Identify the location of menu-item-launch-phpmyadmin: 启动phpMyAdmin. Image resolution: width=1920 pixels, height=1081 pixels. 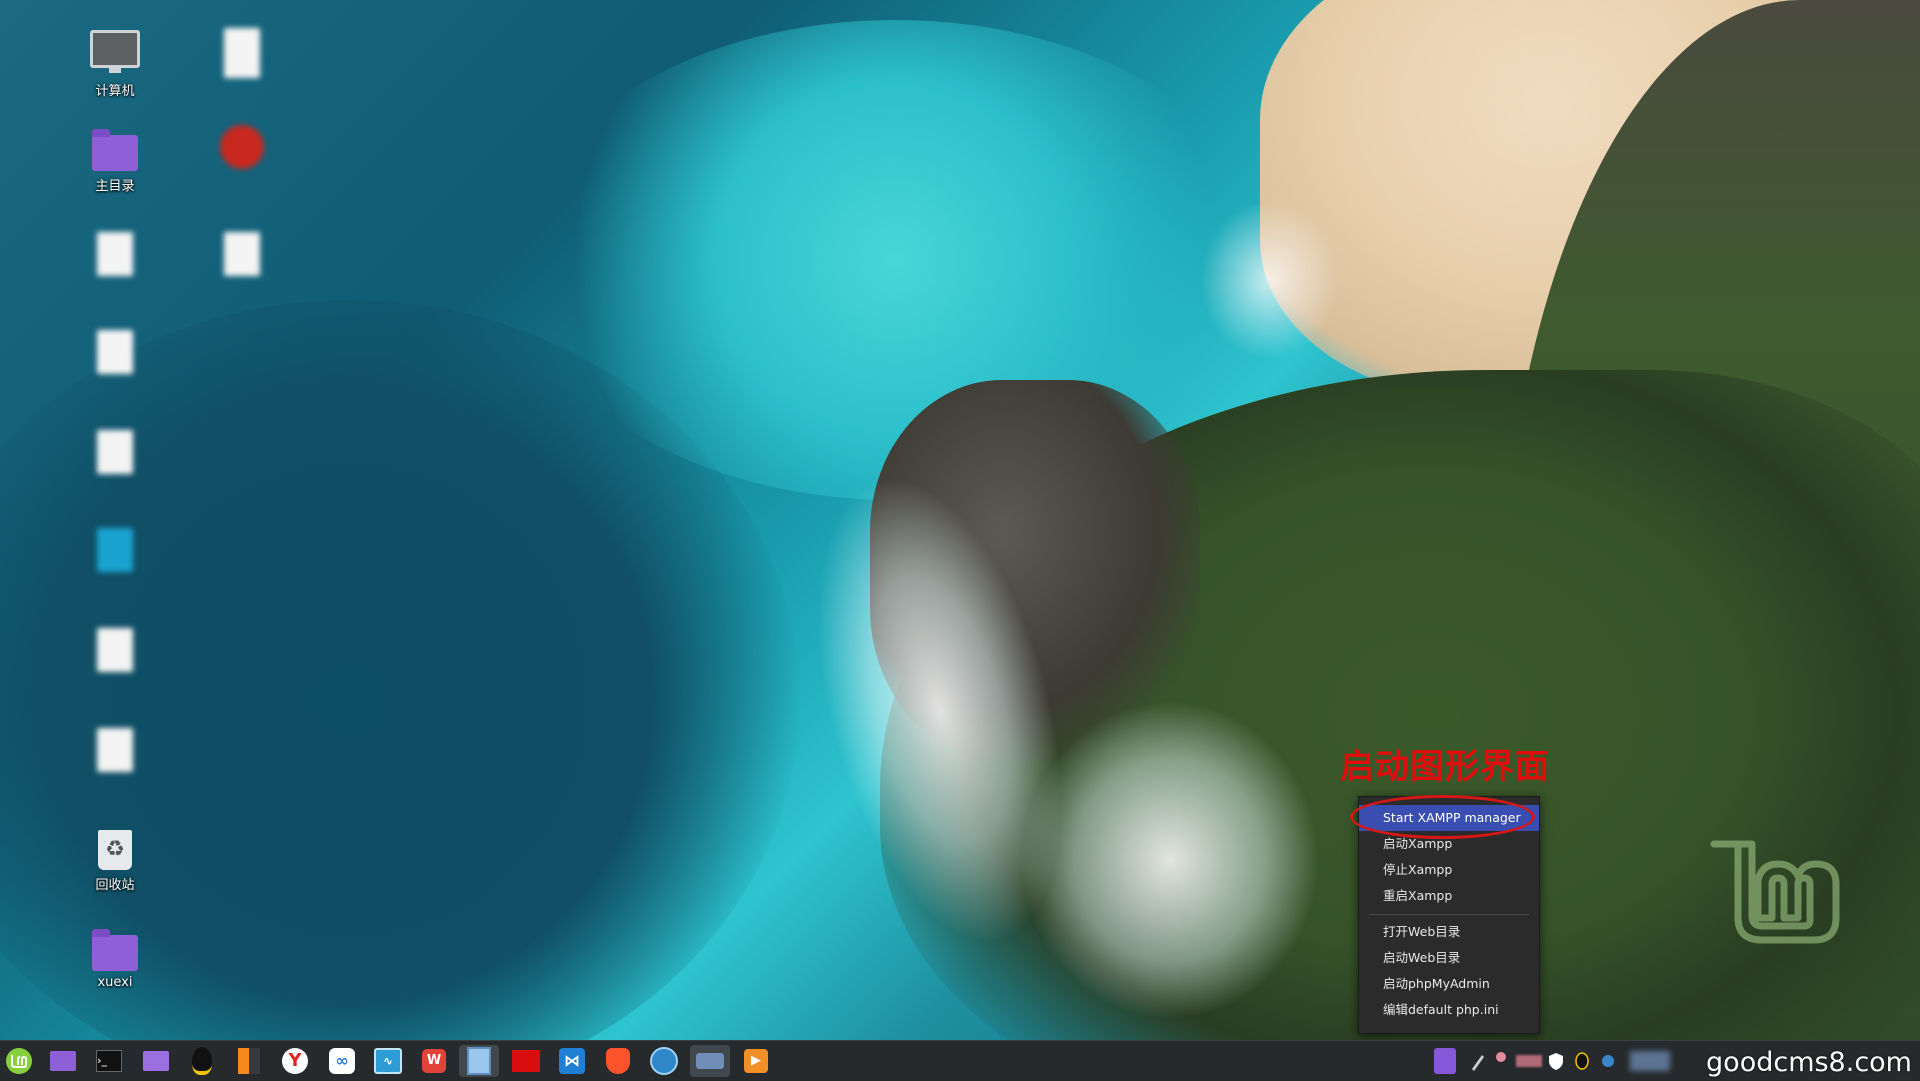
(1449, 984).